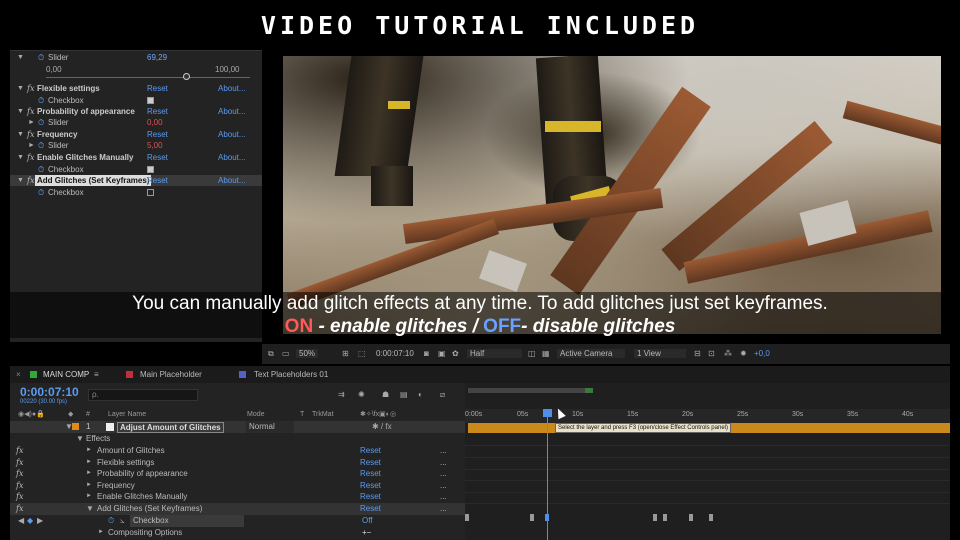  Describe the element at coordinates (75, 426) in the screenshot. I see `label-color-swatch` at that location.